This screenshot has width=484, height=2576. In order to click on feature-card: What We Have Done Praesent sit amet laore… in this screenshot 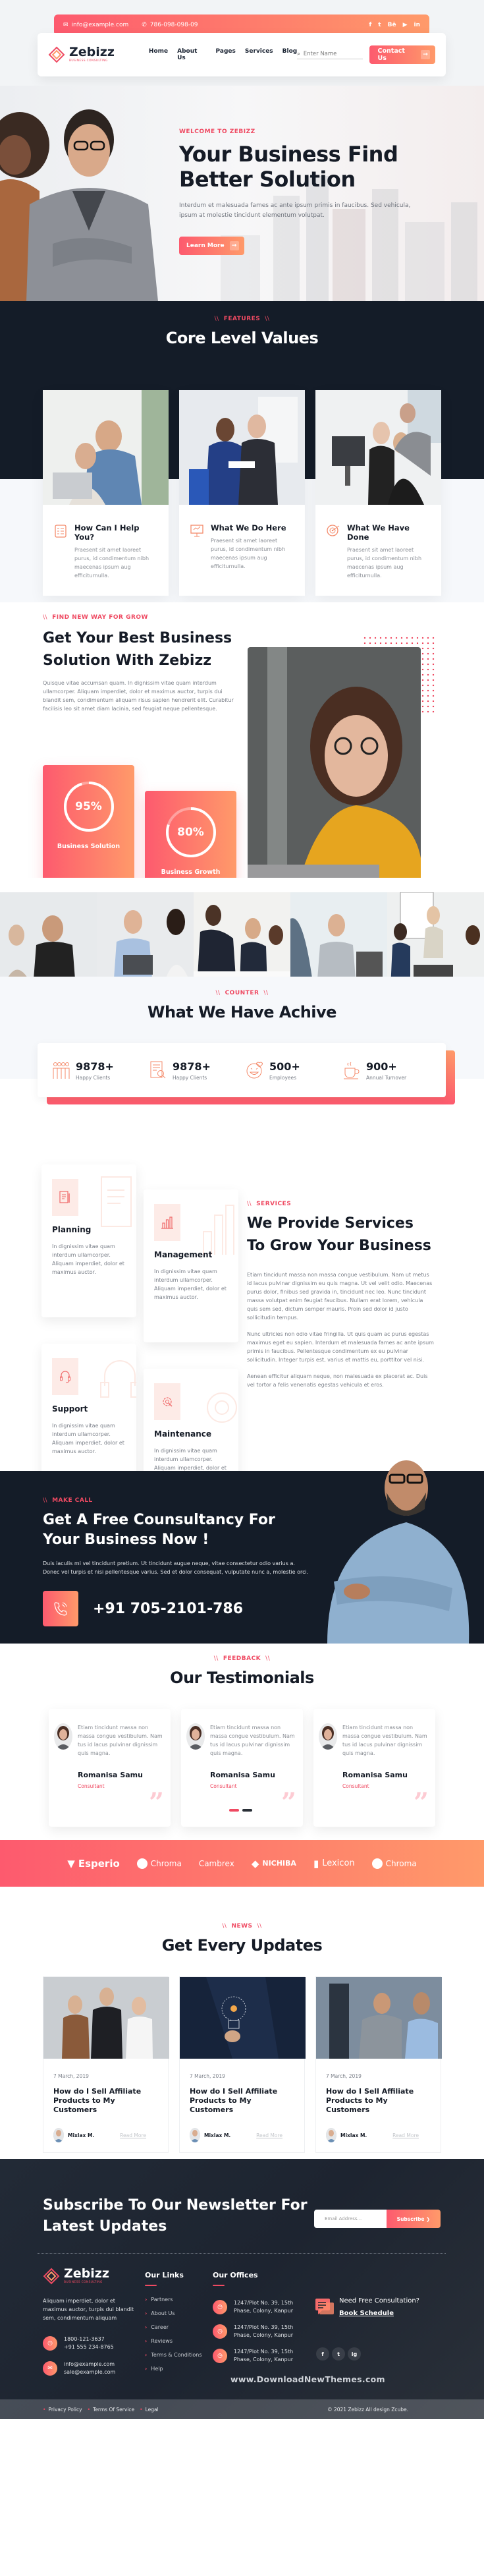, I will do `click(378, 493)`.